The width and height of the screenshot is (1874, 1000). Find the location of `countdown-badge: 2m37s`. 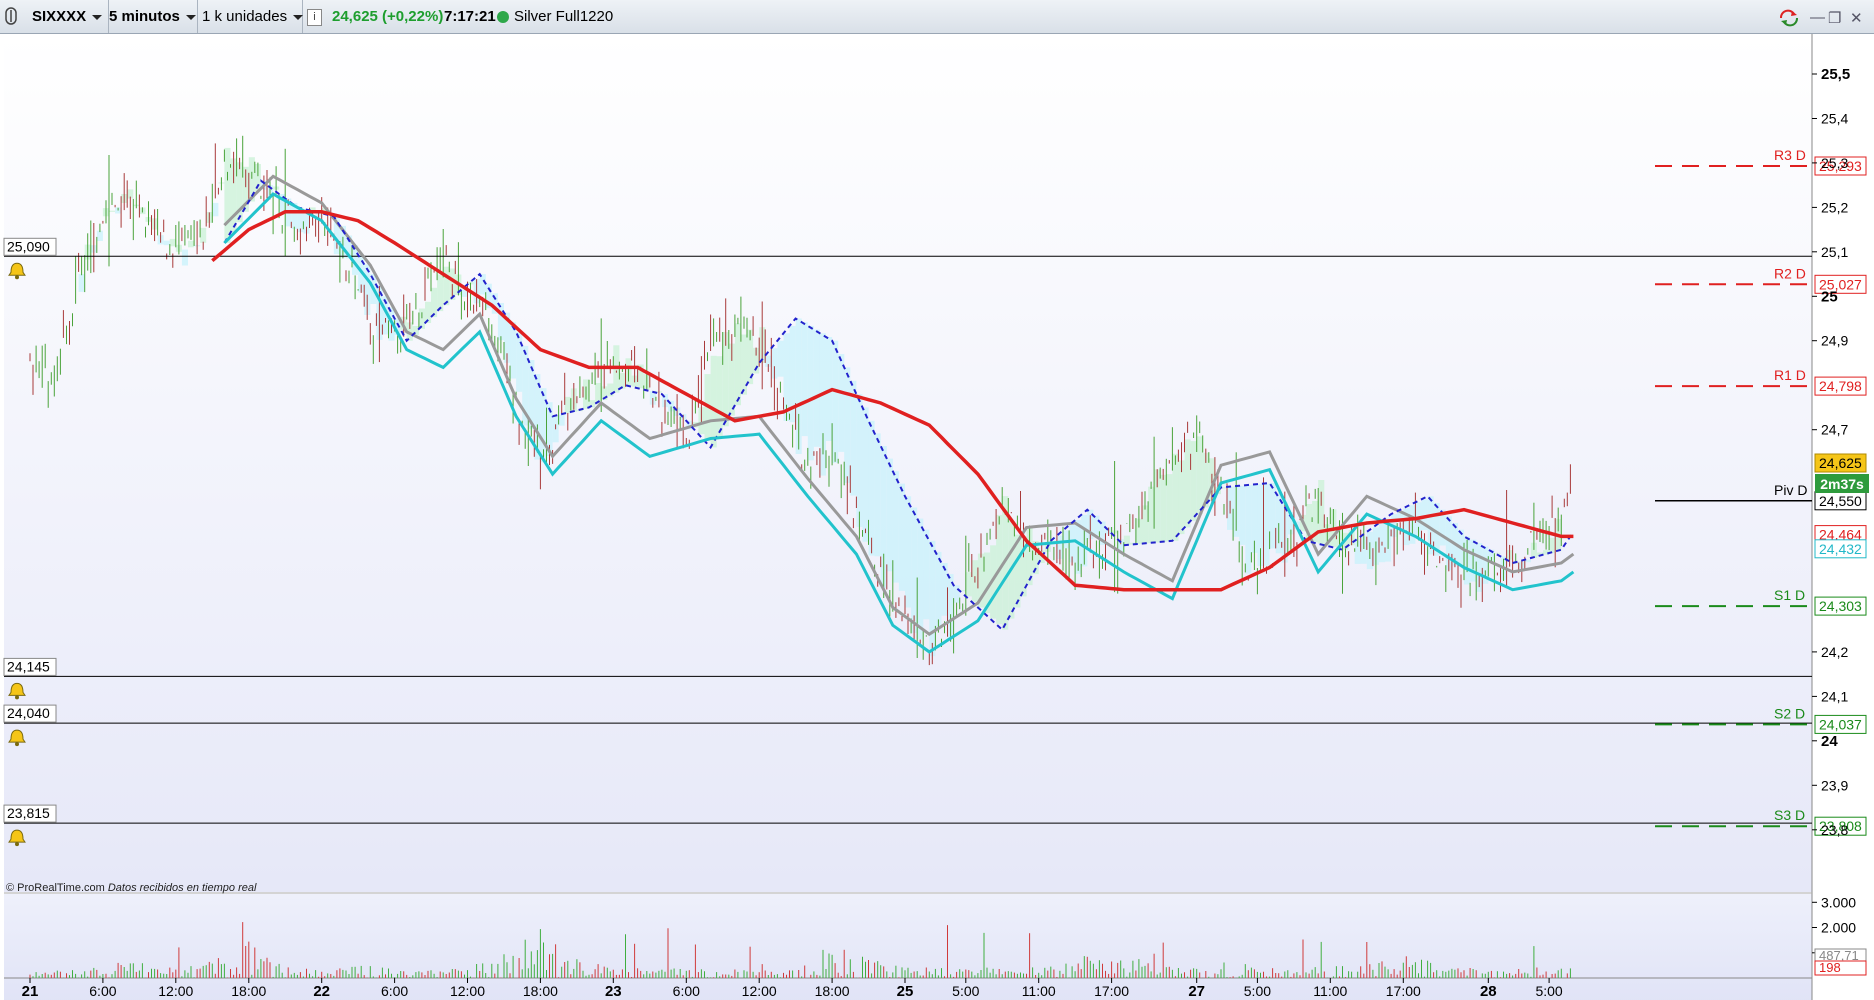

countdown-badge: 2m37s is located at coordinates (1842, 483).